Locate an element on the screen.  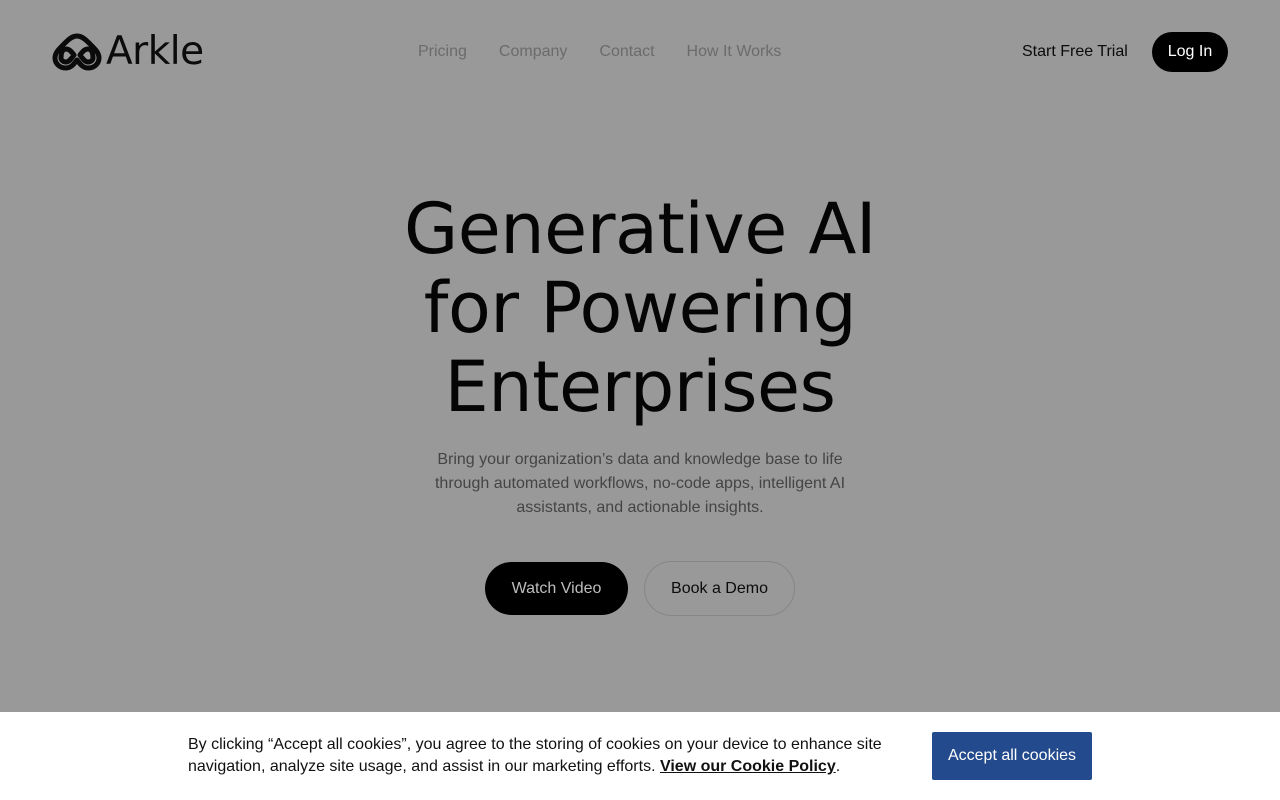
hero-title-line-2: for Powering is located at coordinates (640, 308).